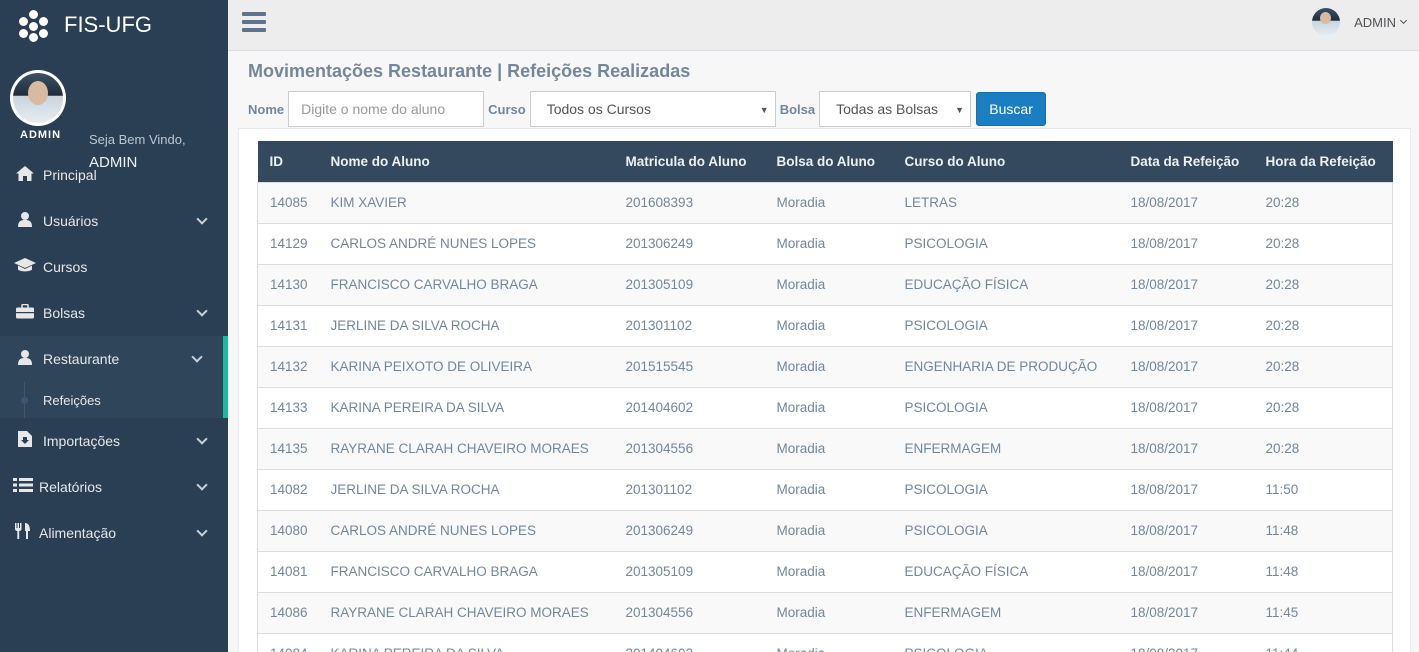 The width and height of the screenshot is (1419, 652). I want to click on table-cell: EDUCAÇÃO FÍSICA, so click(1005, 284).